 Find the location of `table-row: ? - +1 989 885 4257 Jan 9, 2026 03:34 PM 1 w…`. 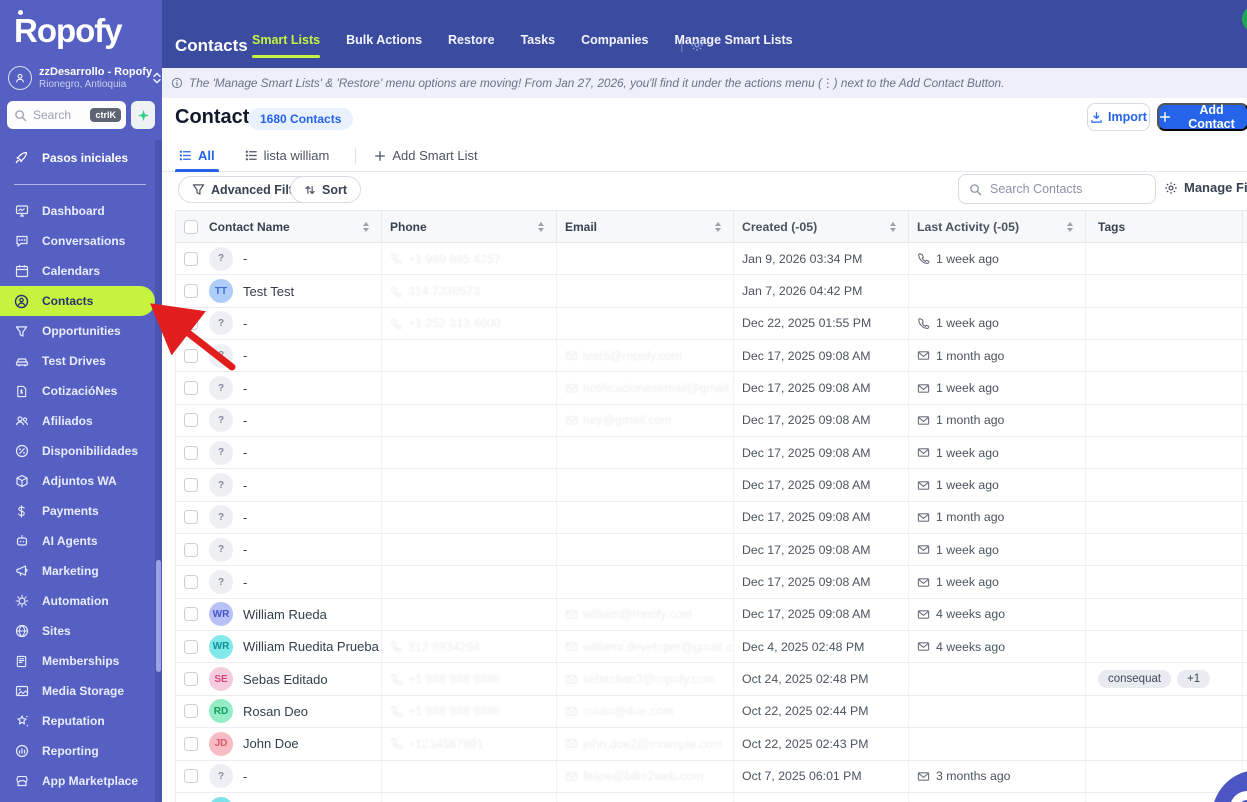

table-row: ? - +1 989 885 4257 Jan 9, 2026 03:34 PM 1 w… is located at coordinates (711, 259).